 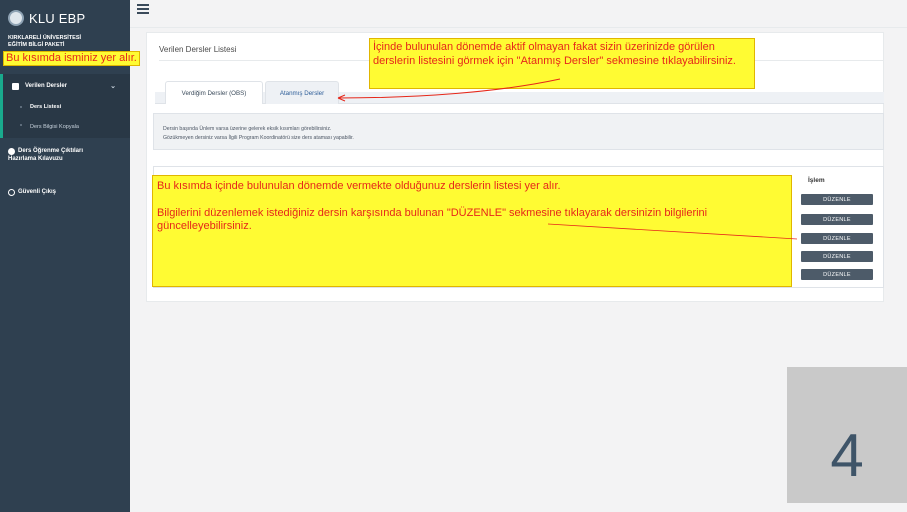 What do you see at coordinates (302, 92) in the screenshot?
I see `tab-atanmis-dersler: Atanmış Dersler` at bounding box center [302, 92].